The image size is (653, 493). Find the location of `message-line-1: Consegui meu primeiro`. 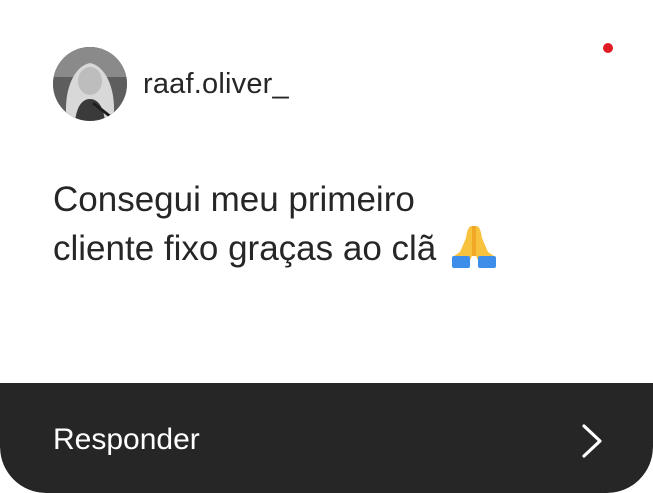

message-line-1: Consegui meu primeiro is located at coordinates (234, 199).